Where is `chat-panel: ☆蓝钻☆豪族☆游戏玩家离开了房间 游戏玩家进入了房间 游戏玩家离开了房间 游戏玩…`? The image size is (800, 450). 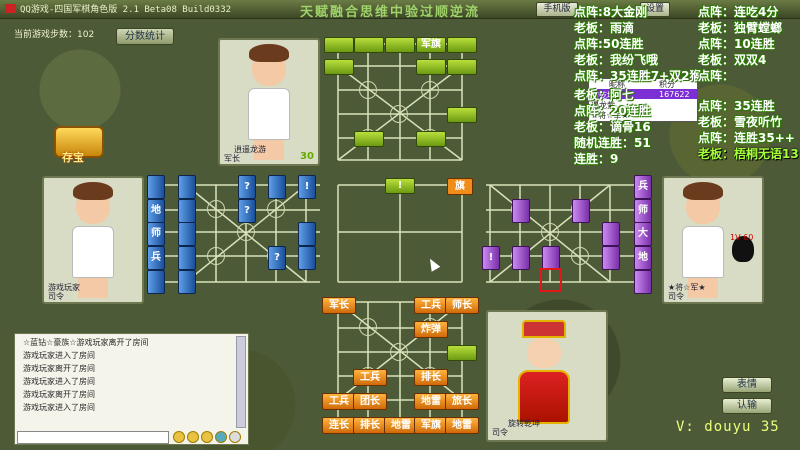 chat-panel: ☆蓝钻☆豪族☆游戏玩家离开了房间 游戏玩家进入了房间 游戏玩家离开了房间 游戏玩… is located at coordinates (131, 389).